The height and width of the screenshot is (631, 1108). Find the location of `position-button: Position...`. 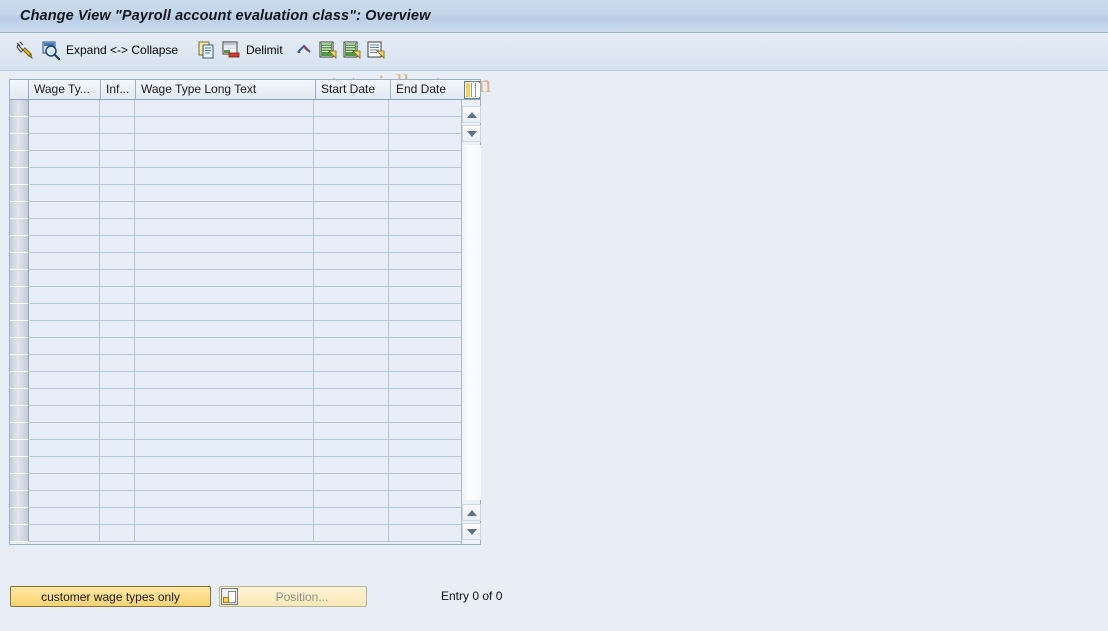

position-button: Position... is located at coordinates (293, 596).